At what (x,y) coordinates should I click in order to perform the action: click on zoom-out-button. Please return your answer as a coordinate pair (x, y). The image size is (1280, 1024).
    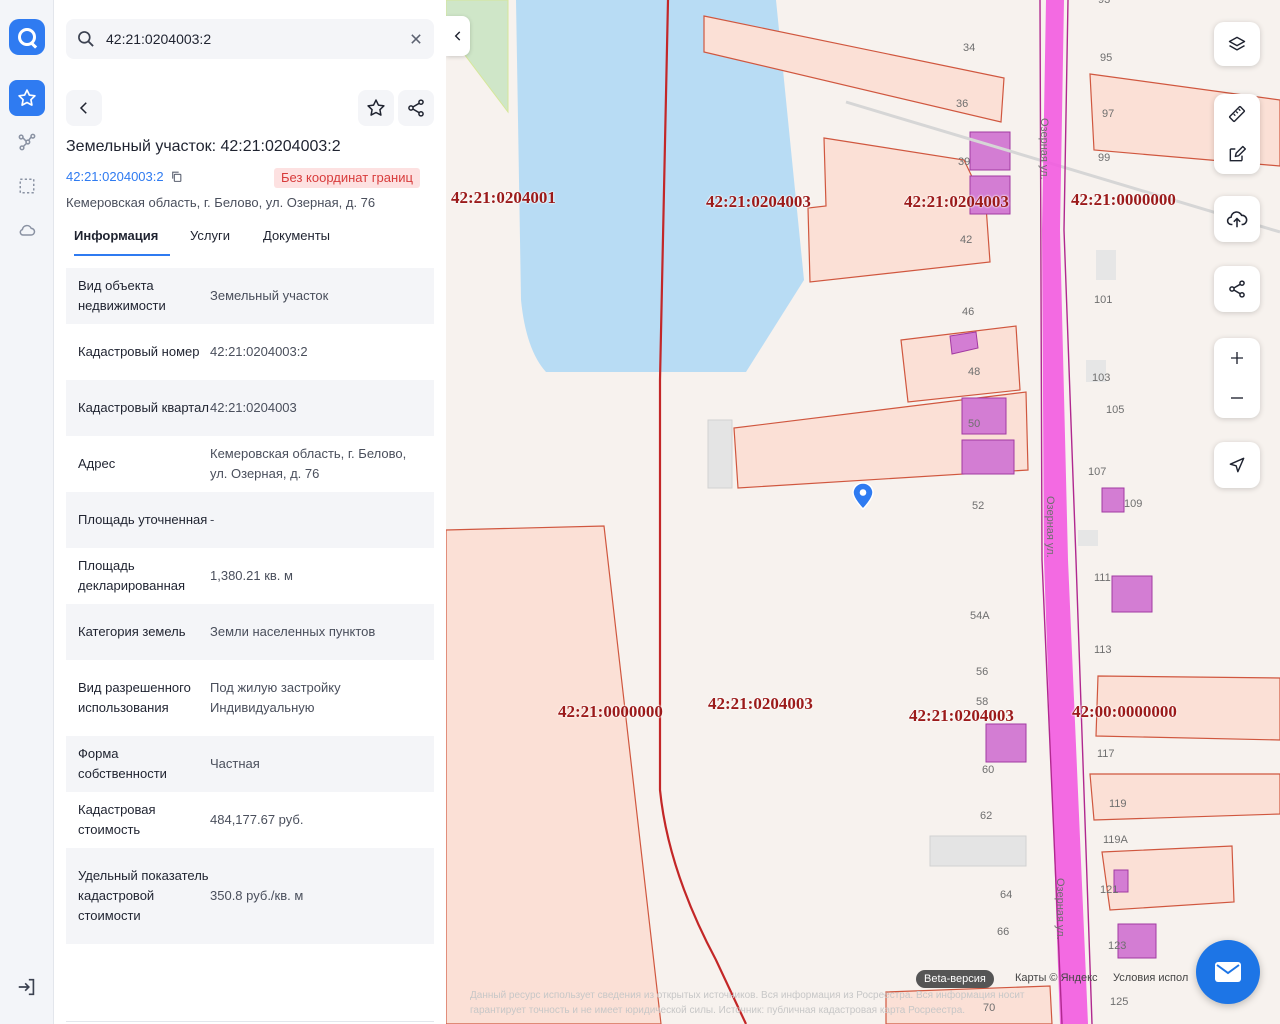
    Looking at the image, I should click on (1237, 398).